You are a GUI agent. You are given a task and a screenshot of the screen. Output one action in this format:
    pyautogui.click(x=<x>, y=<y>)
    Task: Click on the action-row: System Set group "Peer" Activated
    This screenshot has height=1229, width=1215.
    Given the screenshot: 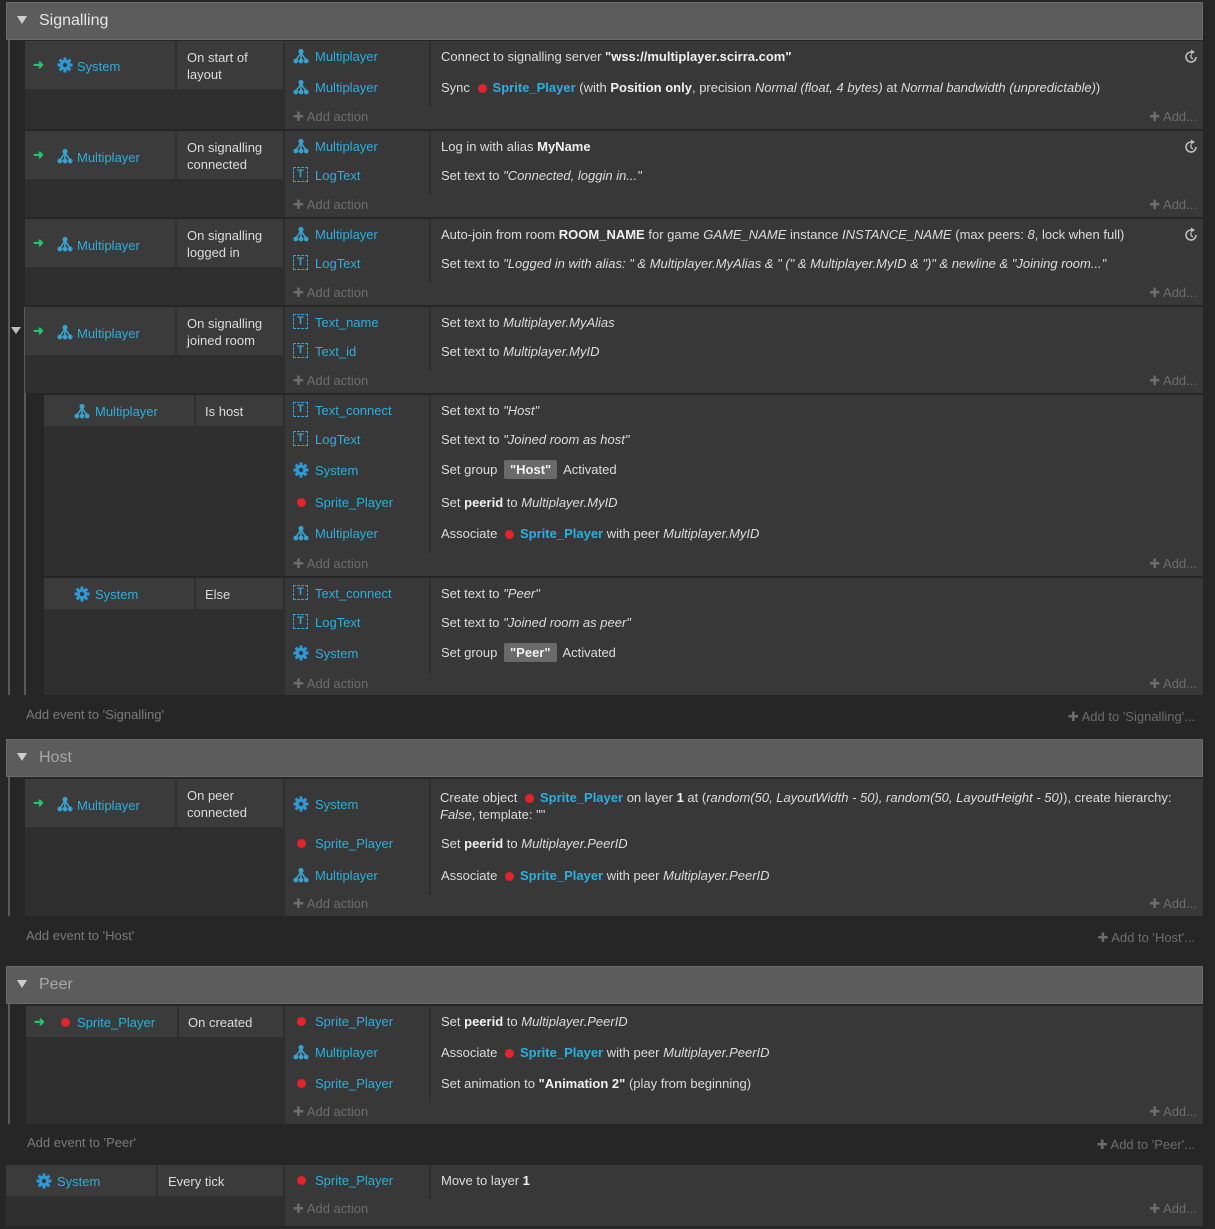 What is the action you would take?
    pyautogui.click(x=743, y=654)
    